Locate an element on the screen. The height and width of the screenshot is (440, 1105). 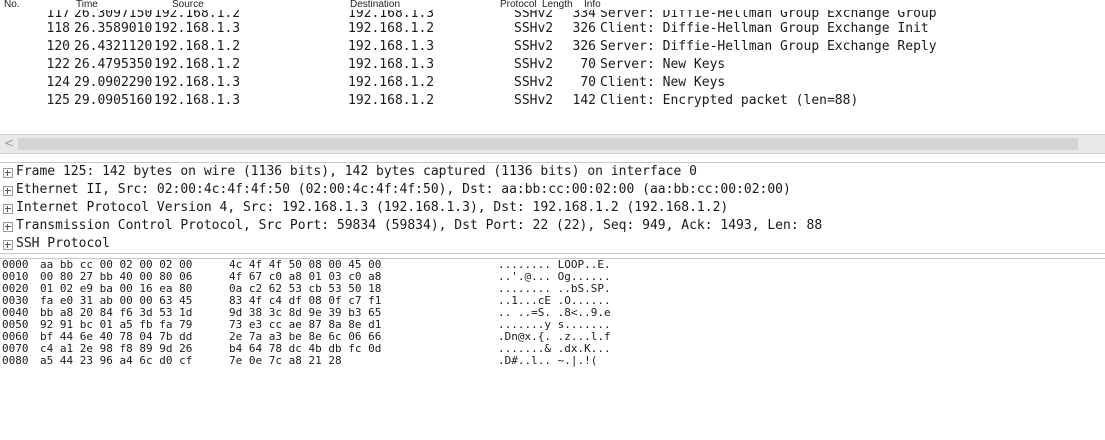
column-header-destination: Destination is located at coordinates (375, 5).